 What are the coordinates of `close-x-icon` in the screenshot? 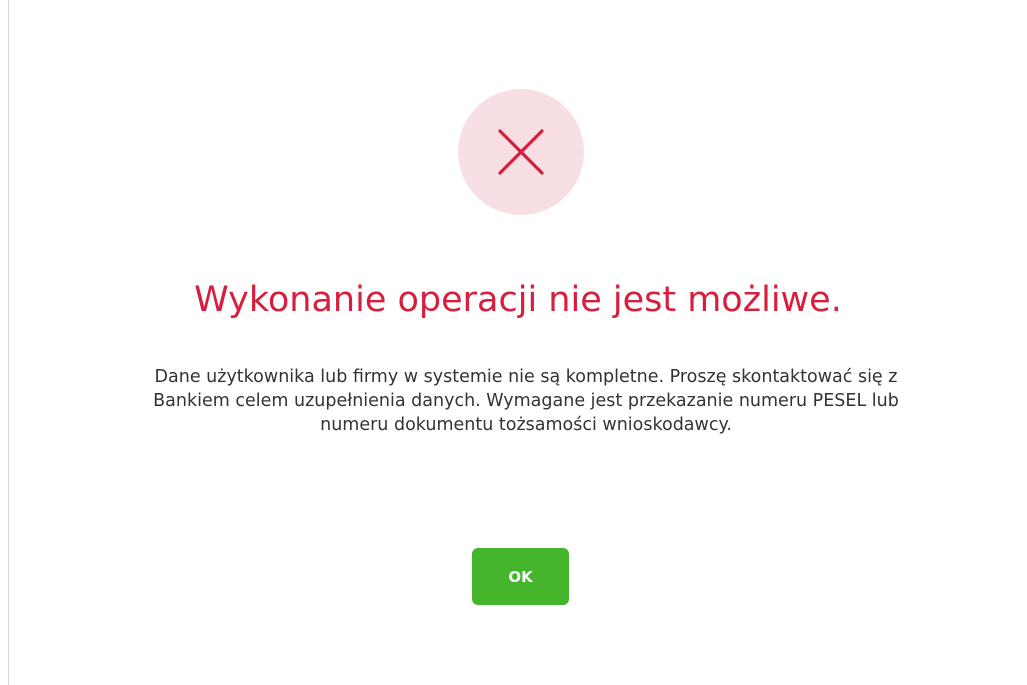 It's located at (521, 152).